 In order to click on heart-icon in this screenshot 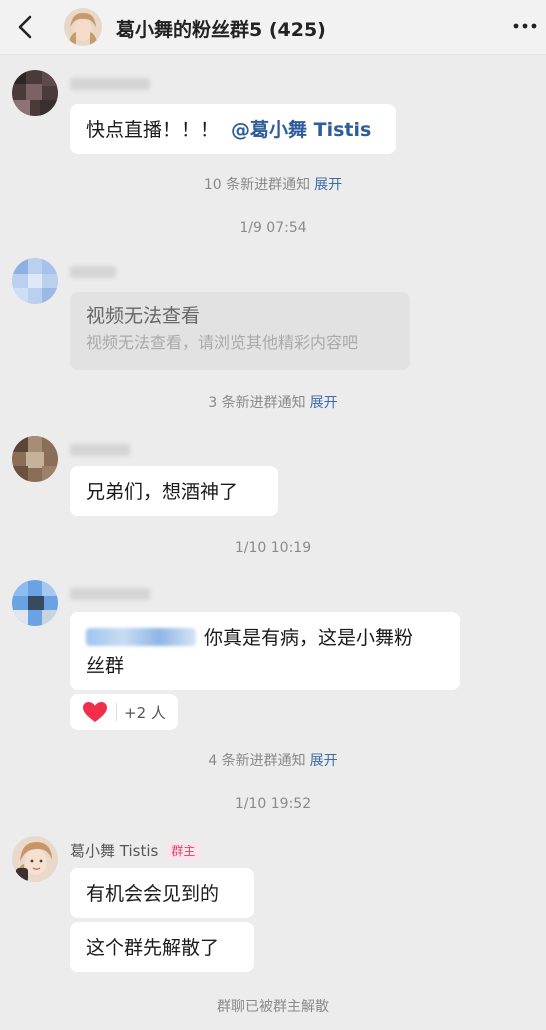, I will do `click(95, 712)`.